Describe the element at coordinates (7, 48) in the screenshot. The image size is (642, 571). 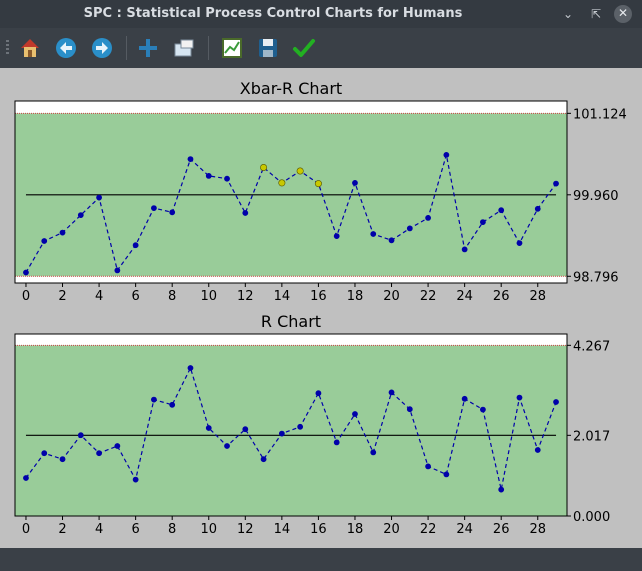
I see `toolbar-grip` at that location.